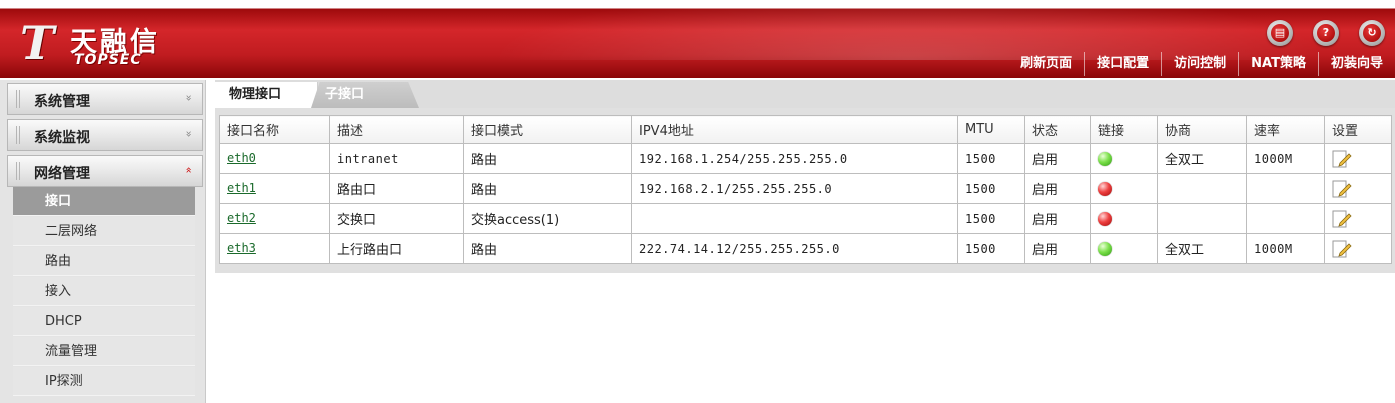 The width and height of the screenshot is (1395, 403). I want to click on sidebar-group-label: 网络管理, so click(62, 174).